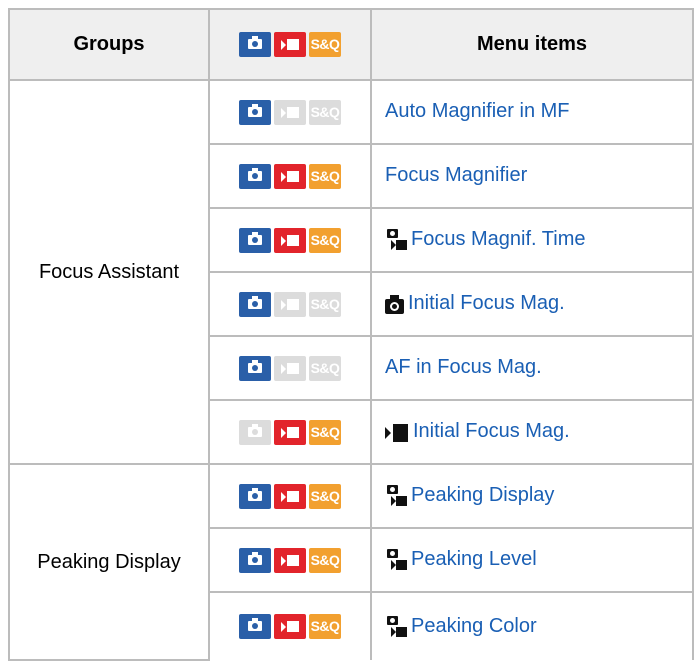 Image resolution: width=700 pixels, height=661 pixels. What do you see at coordinates (482, 496) in the screenshot?
I see `menu-item-link: Peaking Display` at bounding box center [482, 496].